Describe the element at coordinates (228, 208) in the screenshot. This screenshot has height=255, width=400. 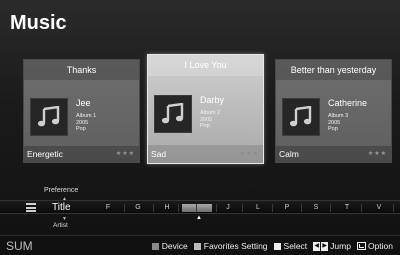
I see `letter-index-item: J` at that location.